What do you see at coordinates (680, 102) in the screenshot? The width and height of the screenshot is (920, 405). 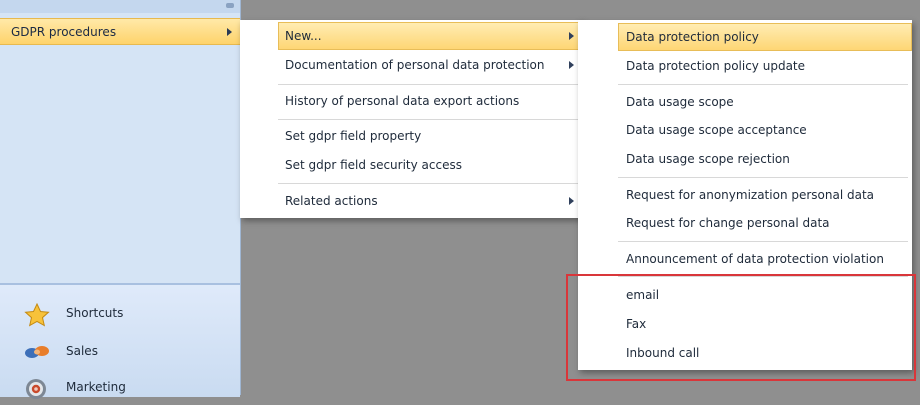 I see `menu-item-label: Data usage scope` at bounding box center [680, 102].